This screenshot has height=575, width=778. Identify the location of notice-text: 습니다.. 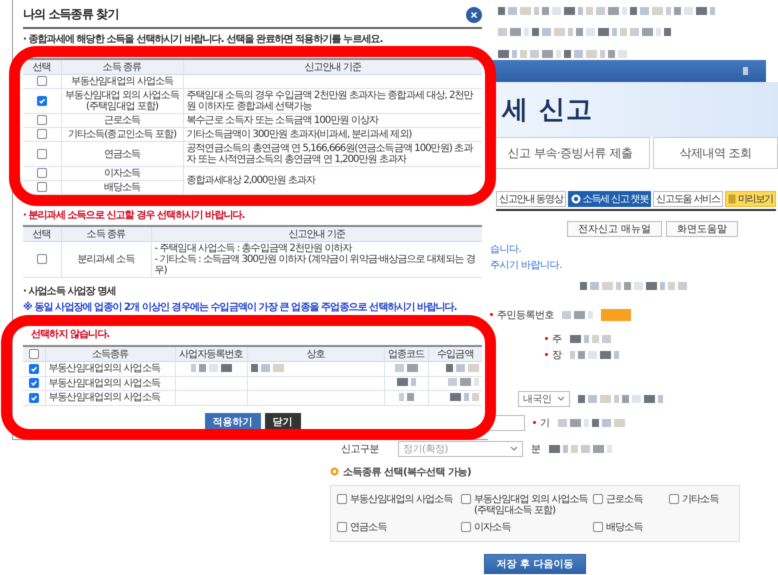
(506, 250).